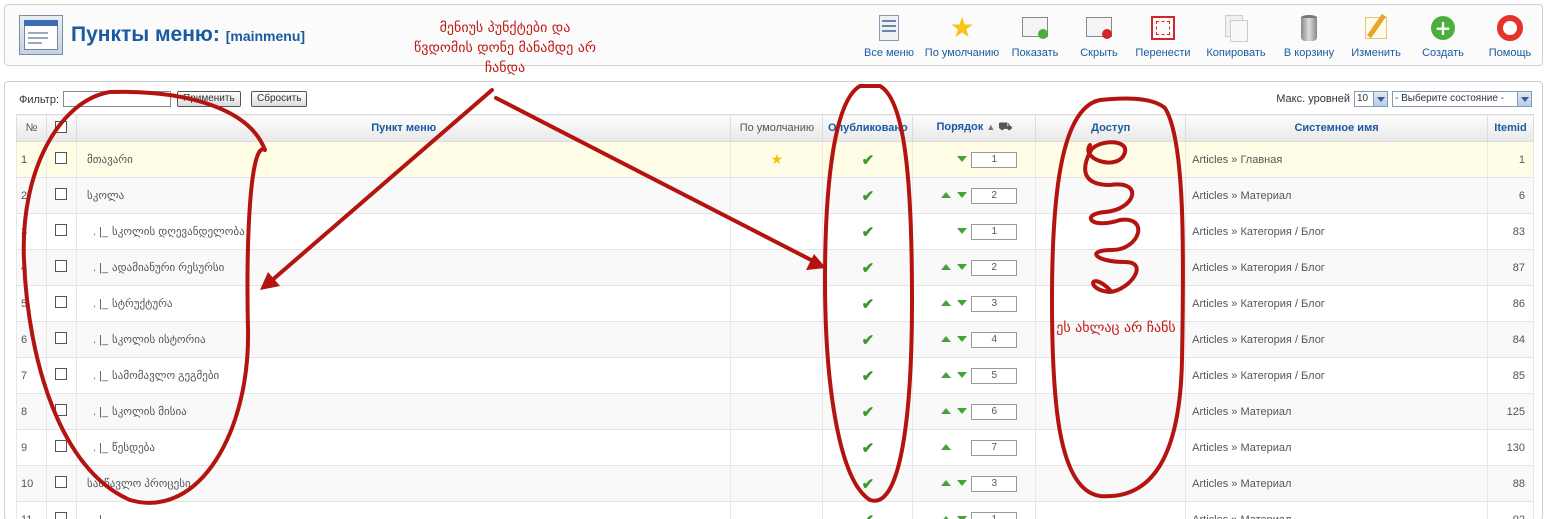 The image size is (1547, 519). What do you see at coordinates (868, 510) in the screenshot?
I see `row-published-cell: ✔` at bounding box center [868, 510].